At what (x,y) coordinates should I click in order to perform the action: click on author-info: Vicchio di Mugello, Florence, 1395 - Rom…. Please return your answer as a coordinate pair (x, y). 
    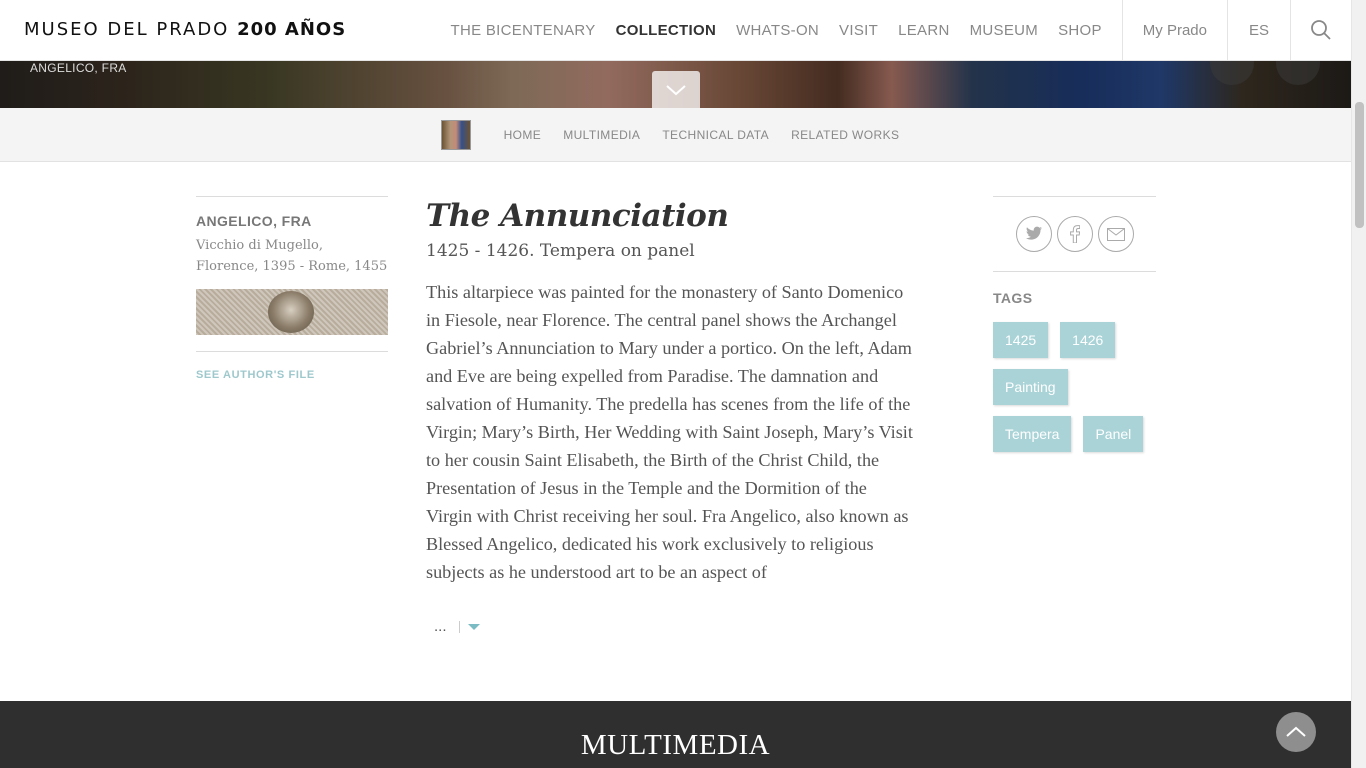
    Looking at the image, I should click on (292, 256).